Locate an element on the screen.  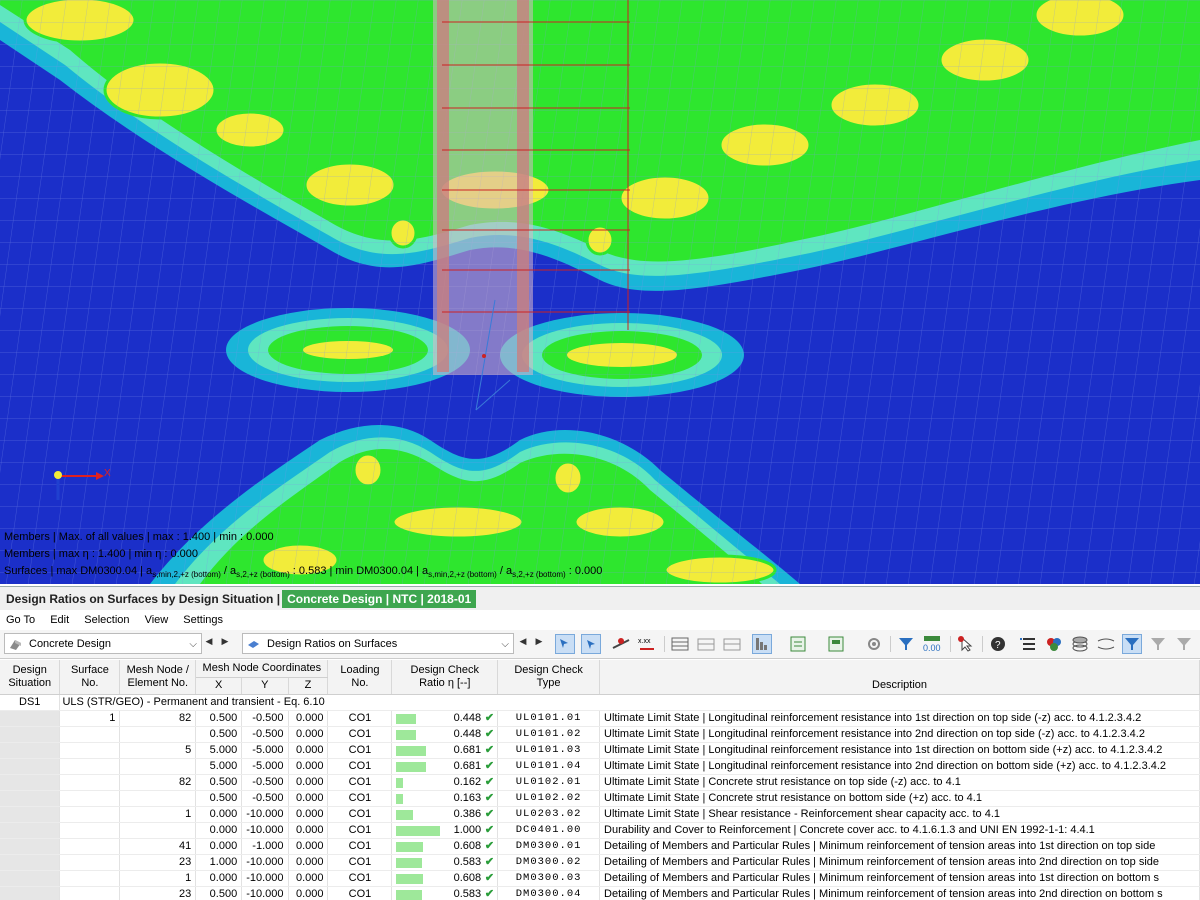
filter-icon is located at coordinates (906, 644).